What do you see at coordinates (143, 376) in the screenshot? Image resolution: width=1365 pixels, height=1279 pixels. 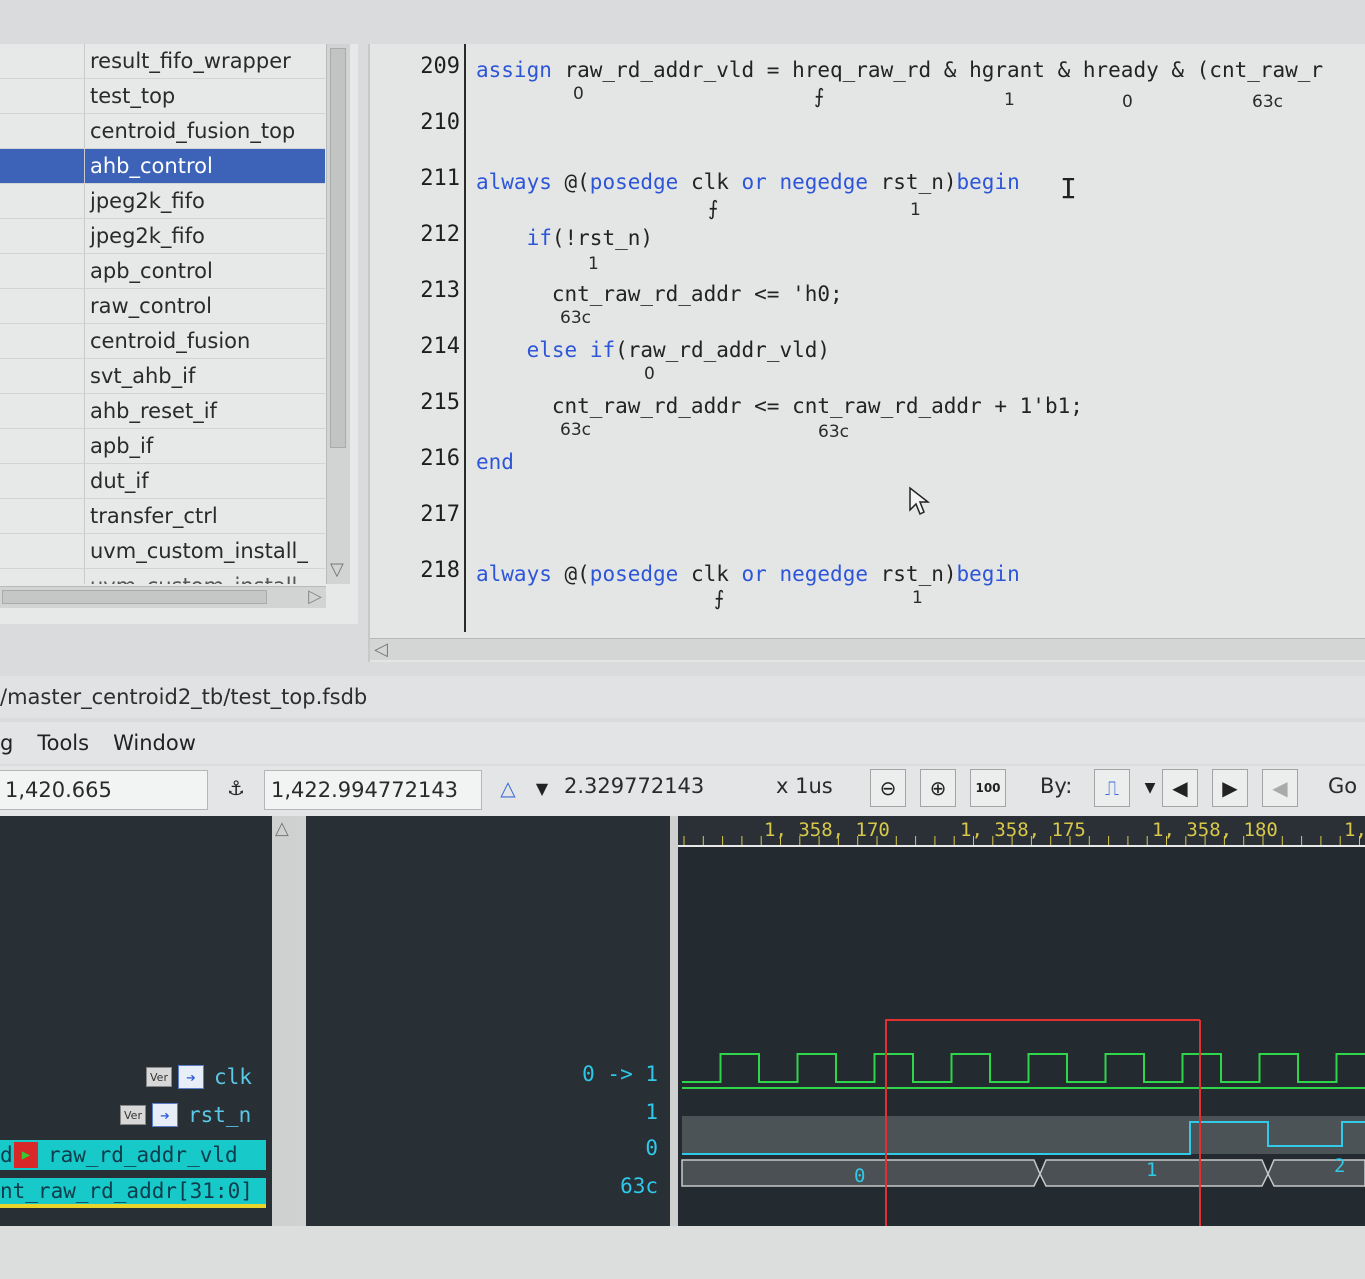 I see `hierarchy-item-label: svt_ahb_if` at bounding box center [143, 376].